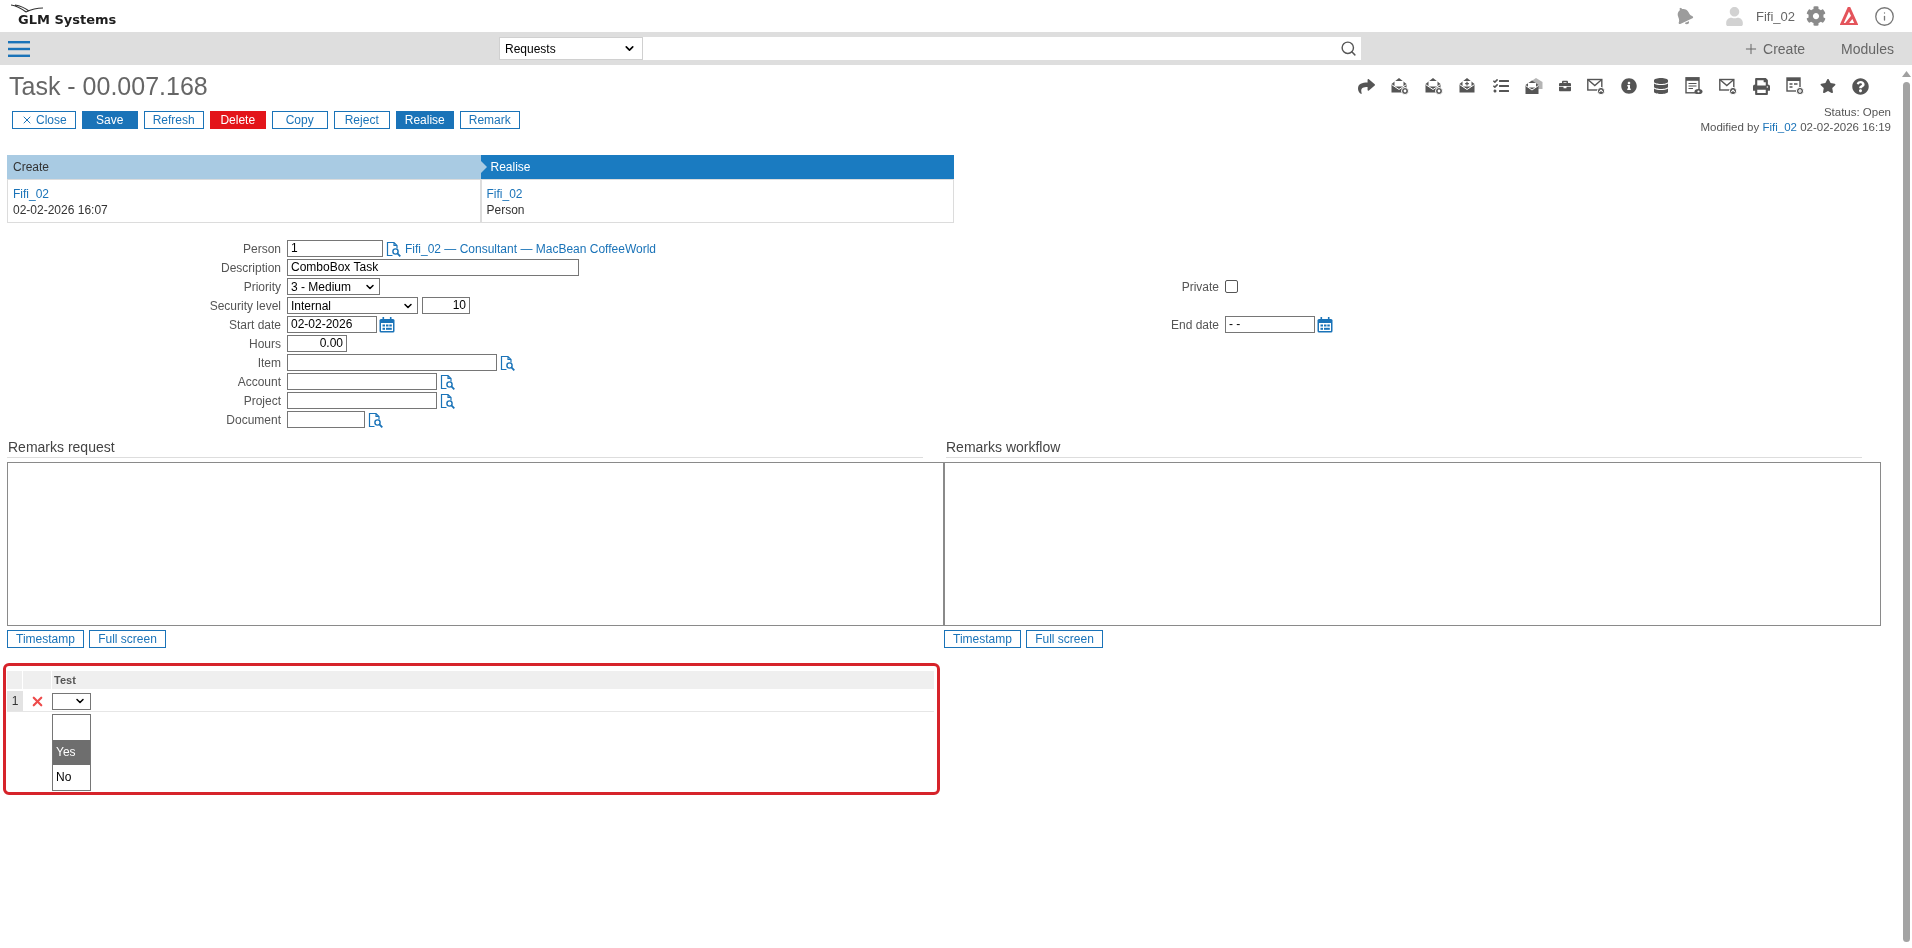  I want to click on field-label: Security level, so click(245, 305).